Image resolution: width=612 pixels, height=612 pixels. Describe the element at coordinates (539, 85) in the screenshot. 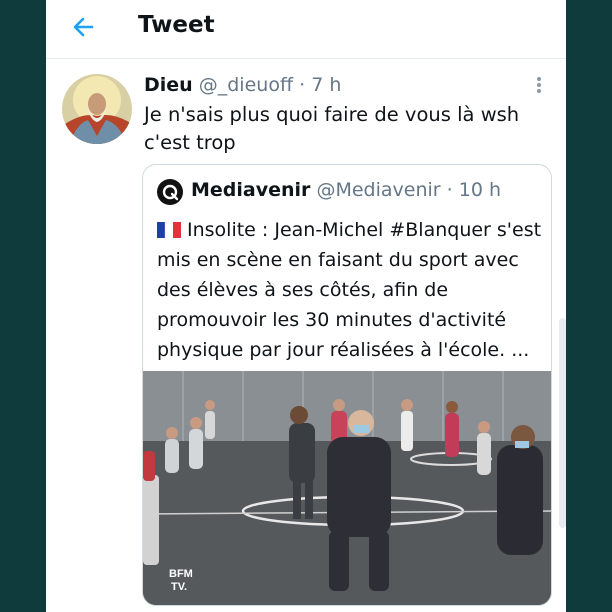

I see `more-options-icon` at that location.